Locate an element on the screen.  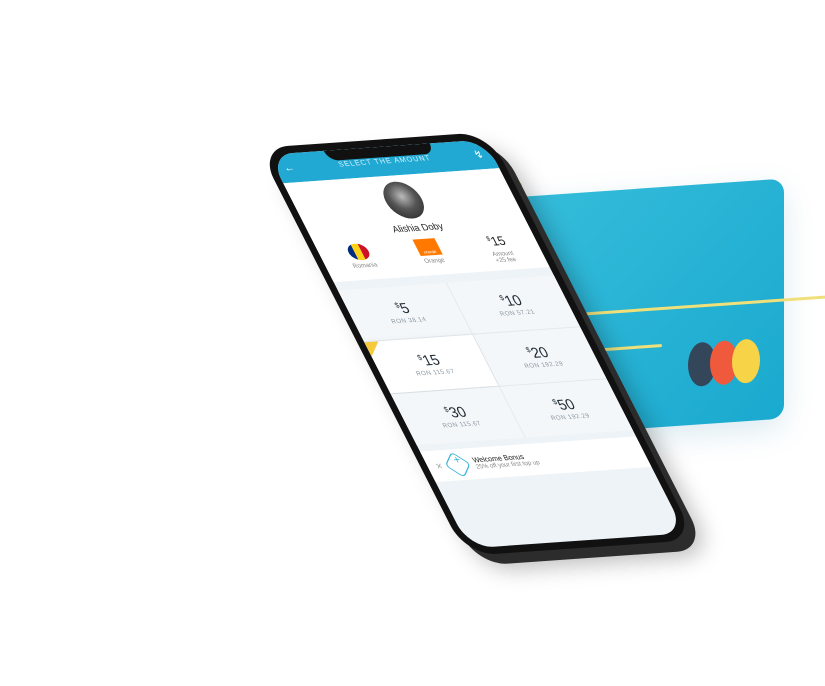
amount-value: 30 is located at coordinates (457, 412).